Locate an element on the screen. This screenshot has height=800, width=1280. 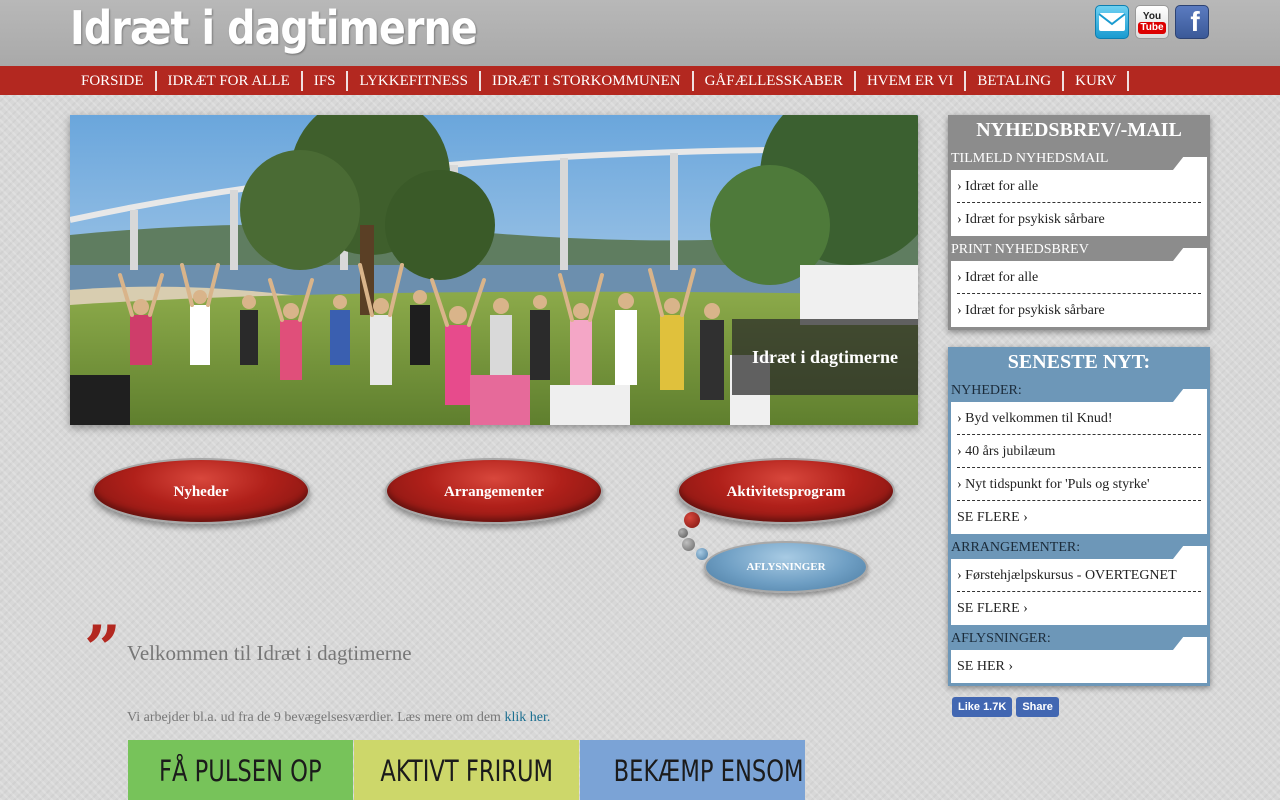
nav-item-betaling: BETALING is located at coordinates (1015, 80).